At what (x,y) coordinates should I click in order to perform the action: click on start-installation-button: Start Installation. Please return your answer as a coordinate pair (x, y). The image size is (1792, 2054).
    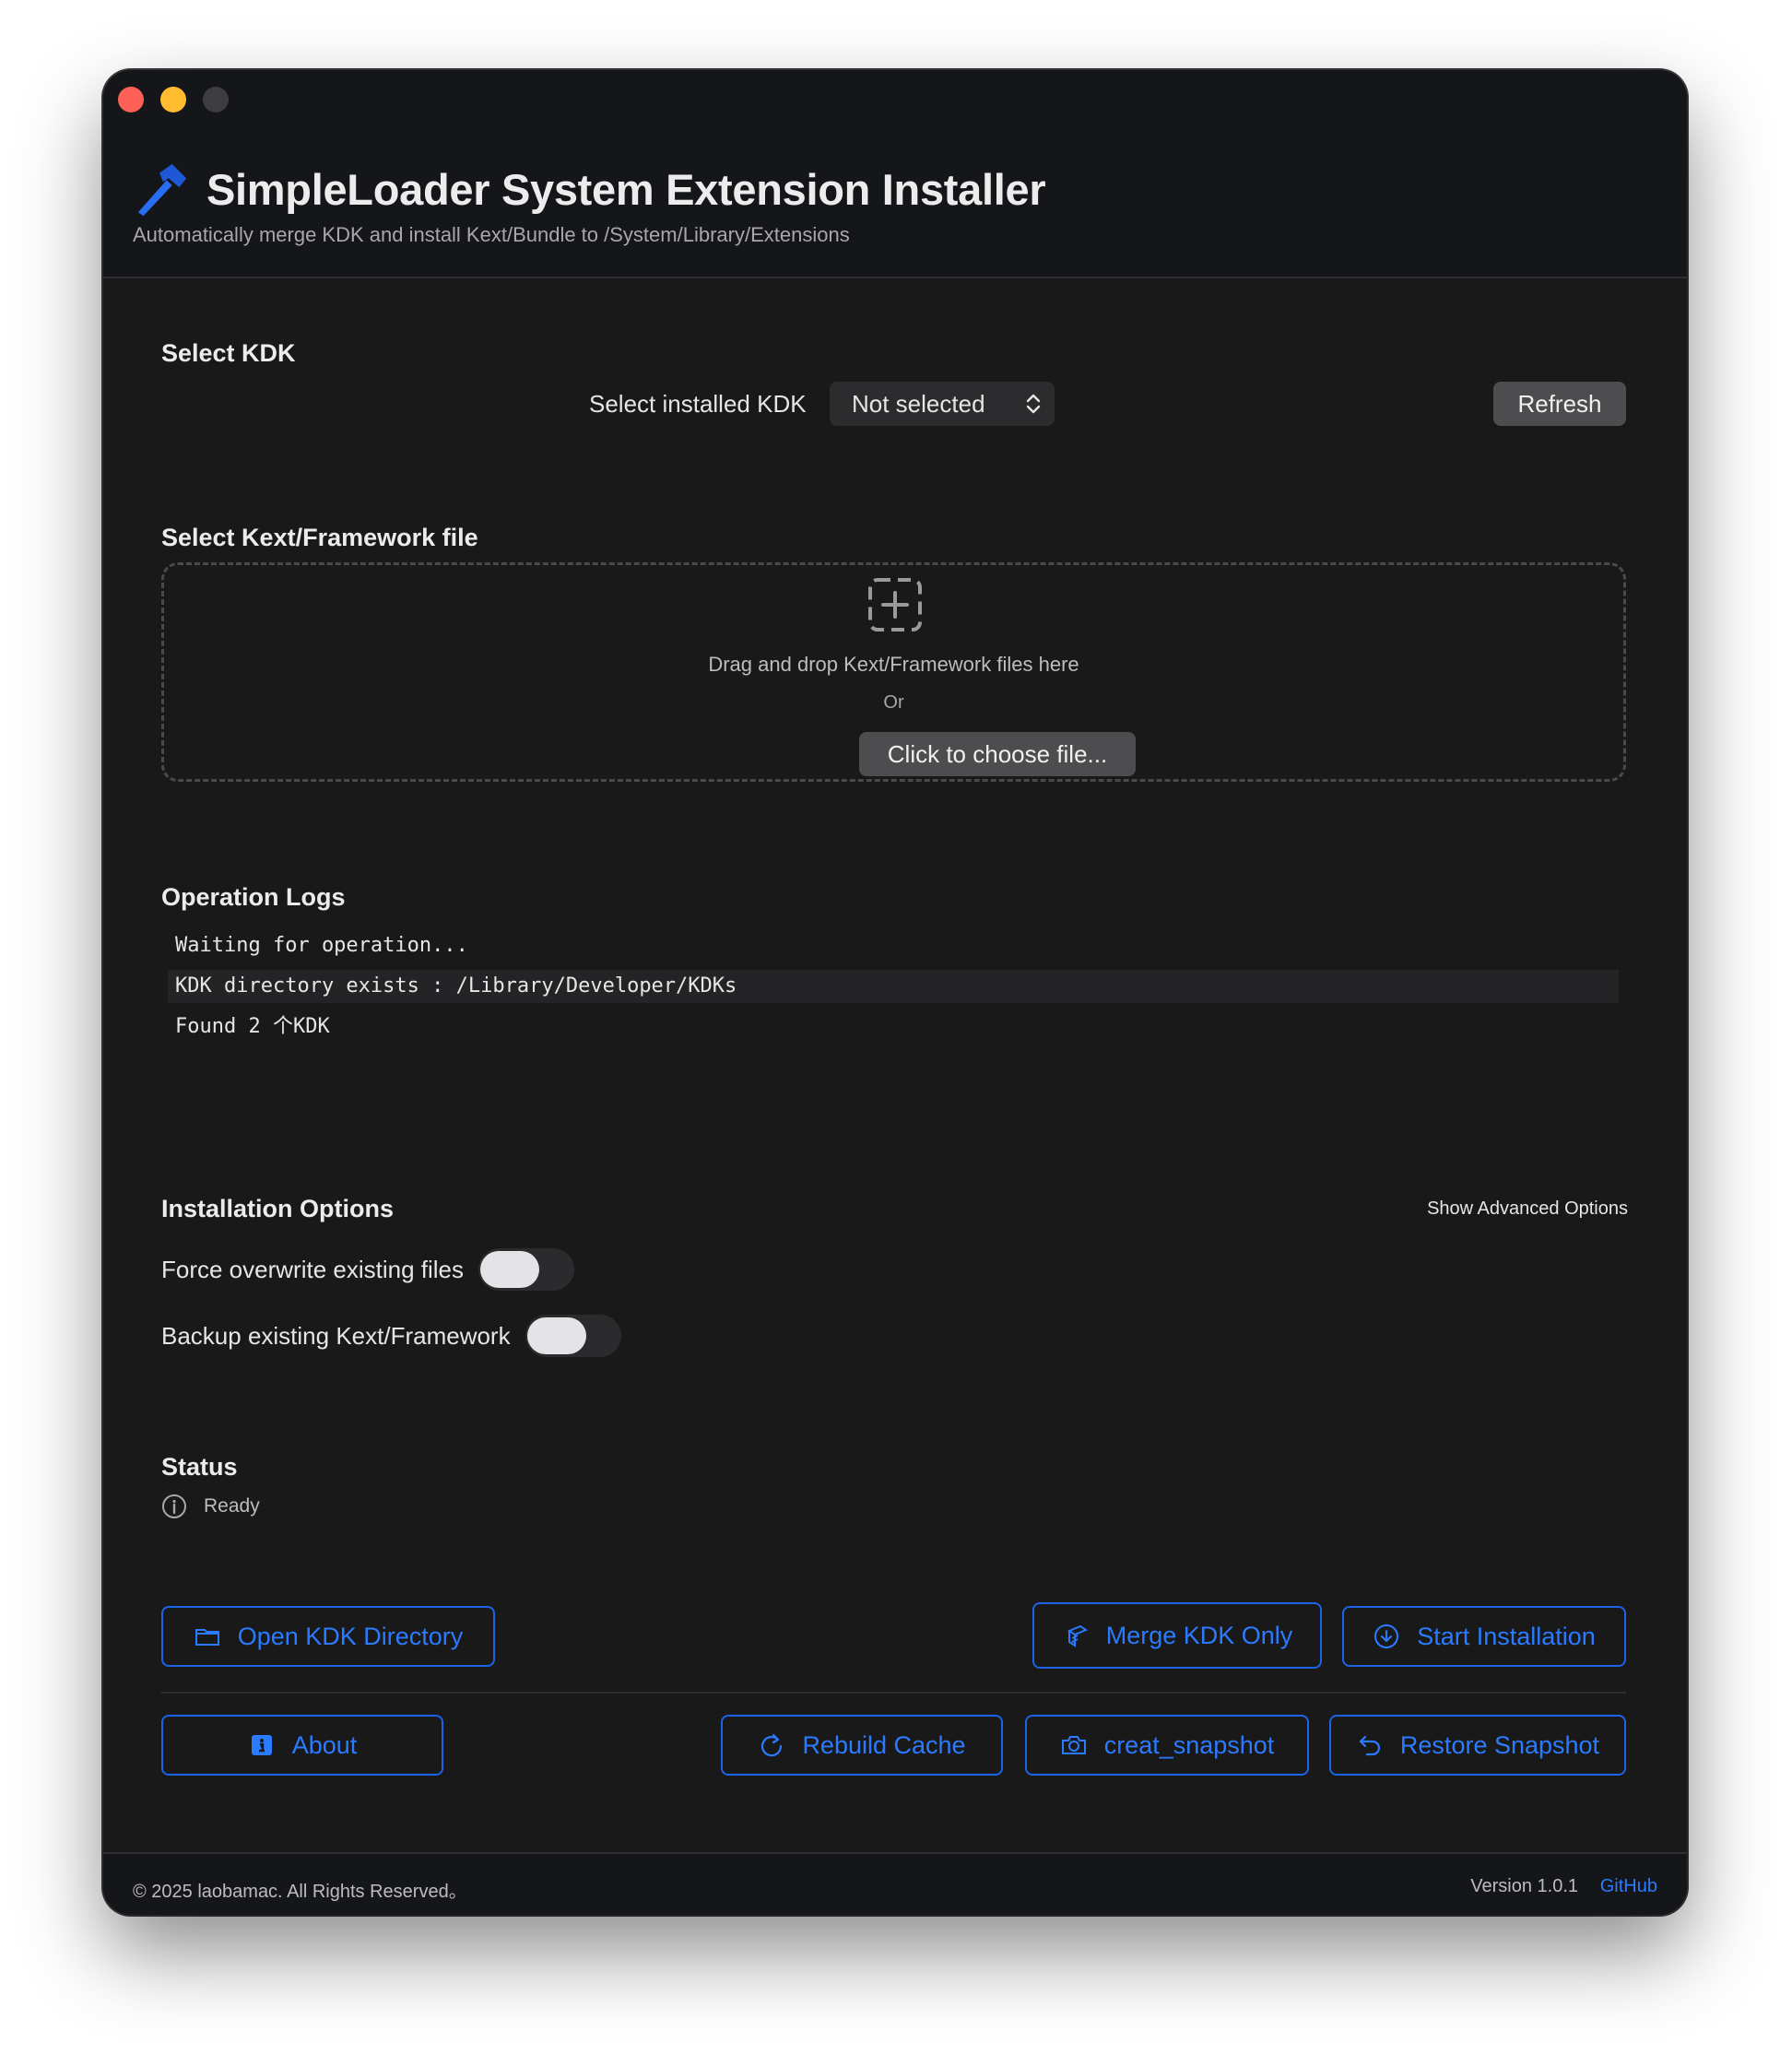
    Looking at the image, I should click on (1484, 1636).